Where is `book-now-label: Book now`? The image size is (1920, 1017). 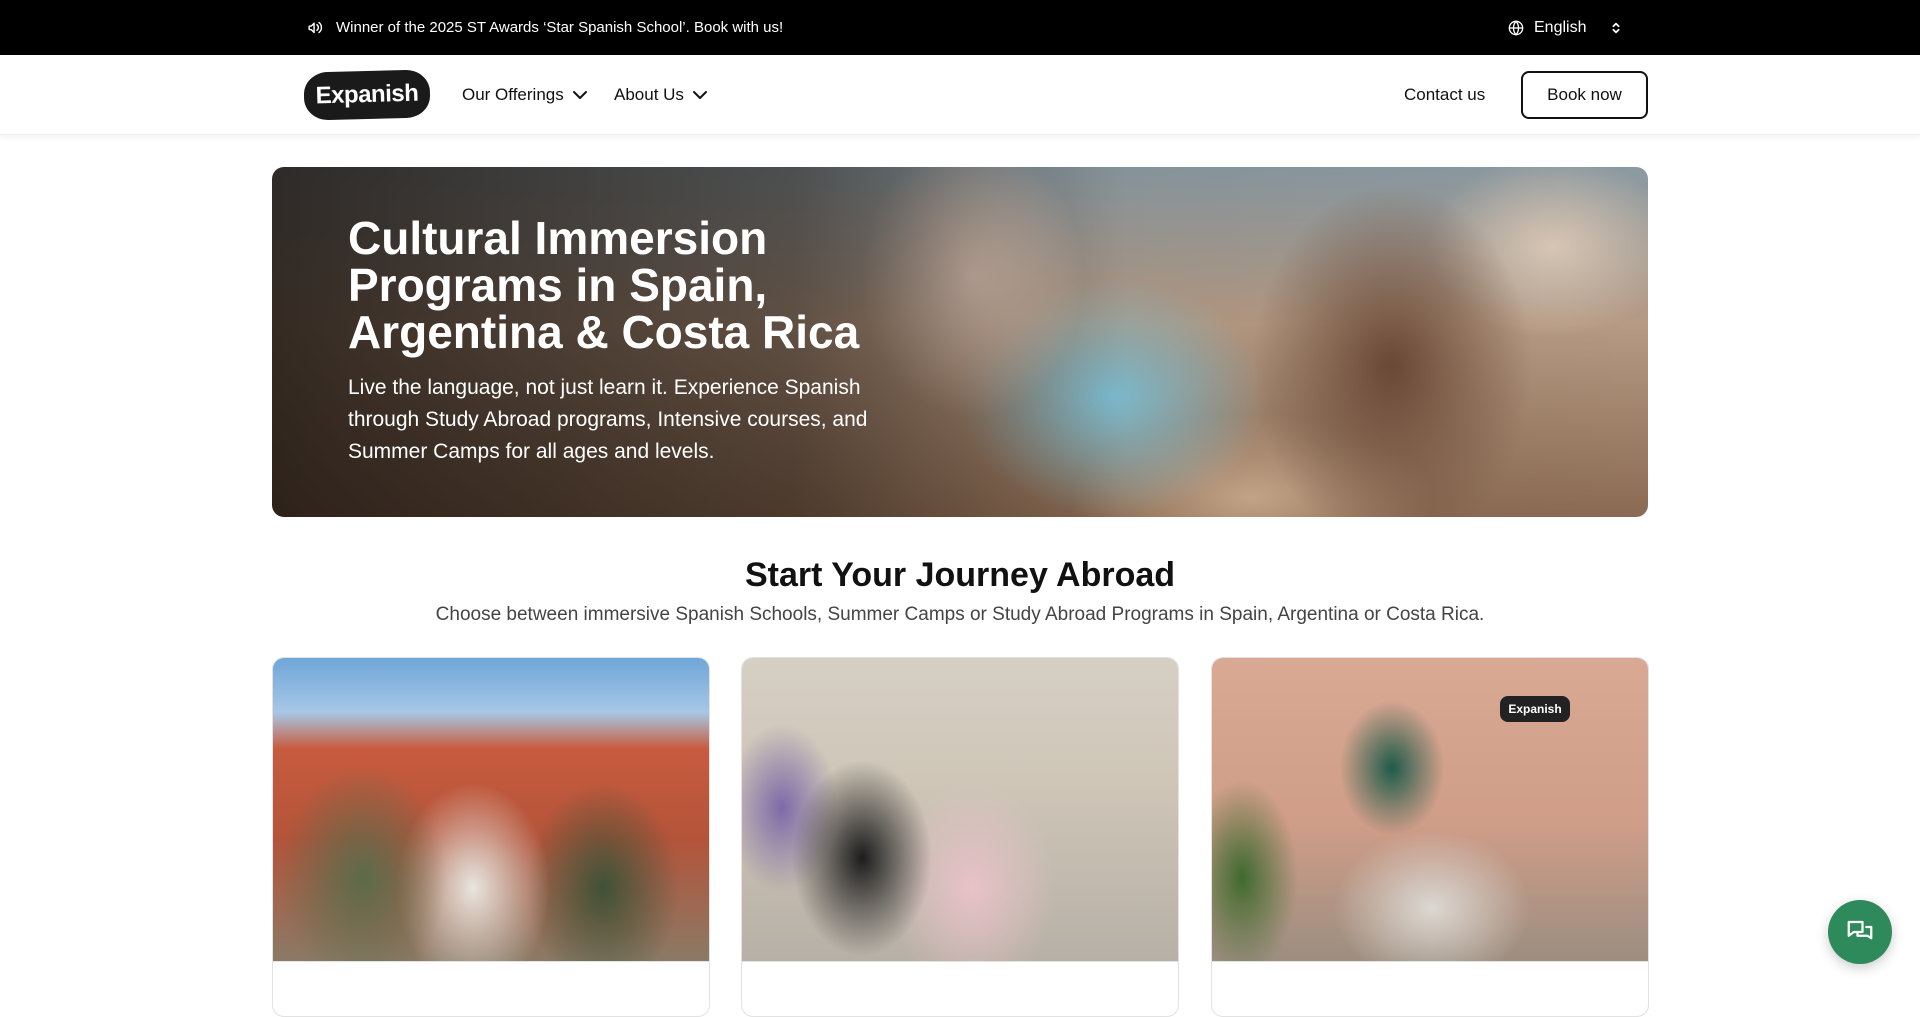 book-now-label: Book now is located at coordinates (1584, 94).